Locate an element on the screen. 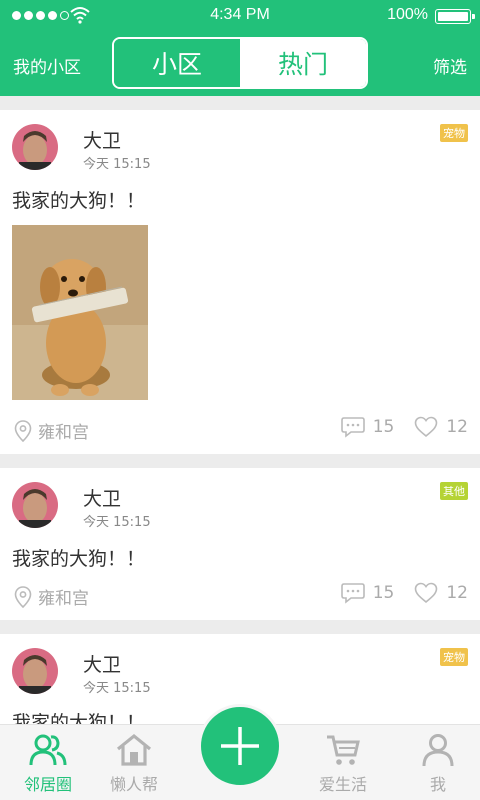  tab-life: 爱生活 is located at coordinates (343, 762).